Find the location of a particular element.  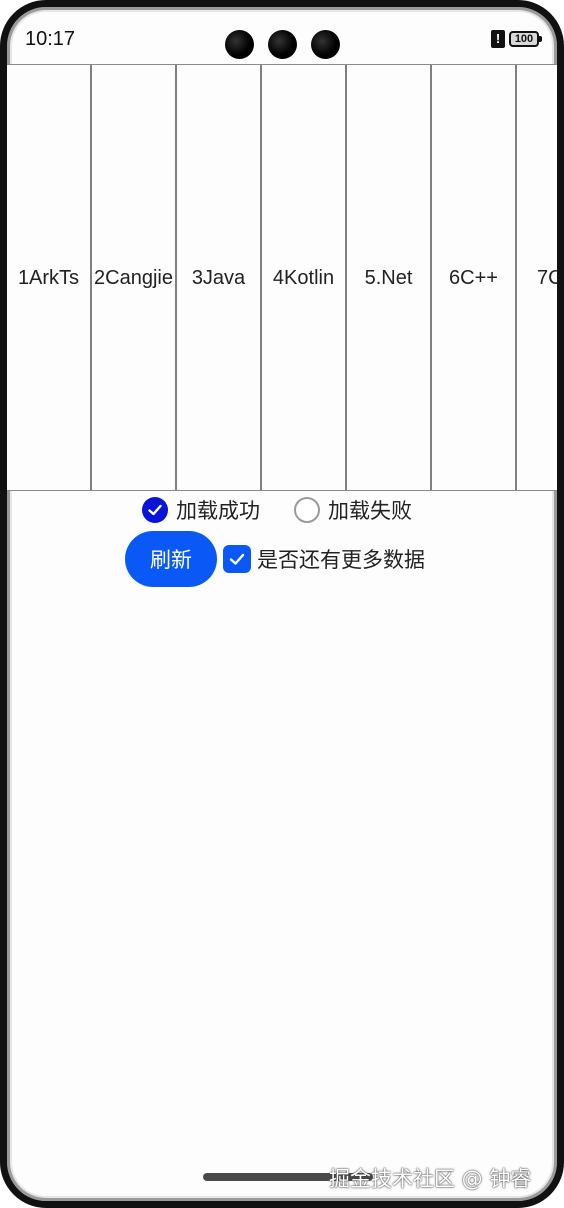

status-icons: ! 100 is located at coordinates (516, 39).